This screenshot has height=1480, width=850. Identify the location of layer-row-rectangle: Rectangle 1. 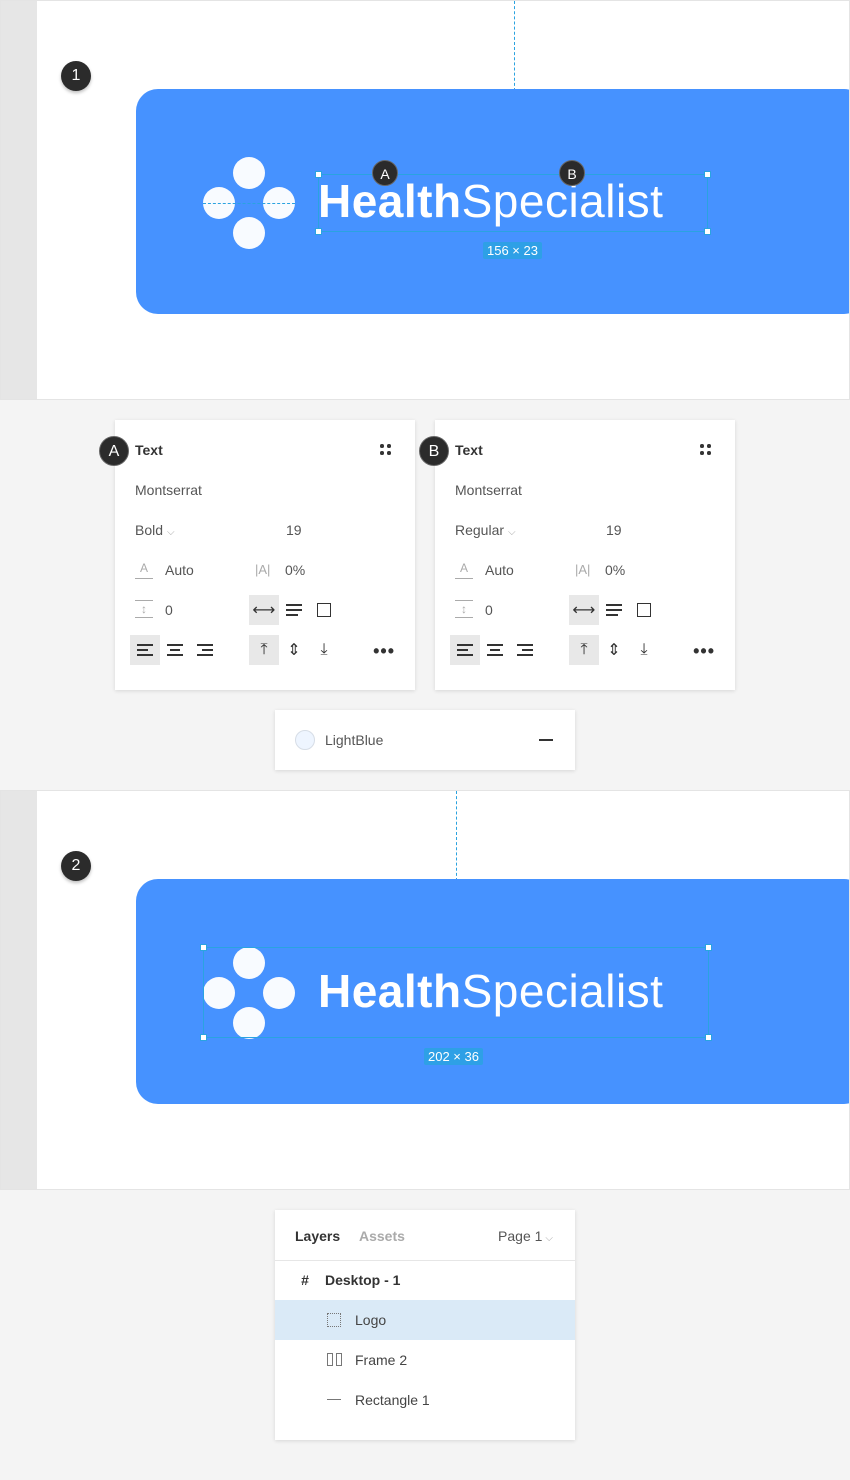
(425, 1400).